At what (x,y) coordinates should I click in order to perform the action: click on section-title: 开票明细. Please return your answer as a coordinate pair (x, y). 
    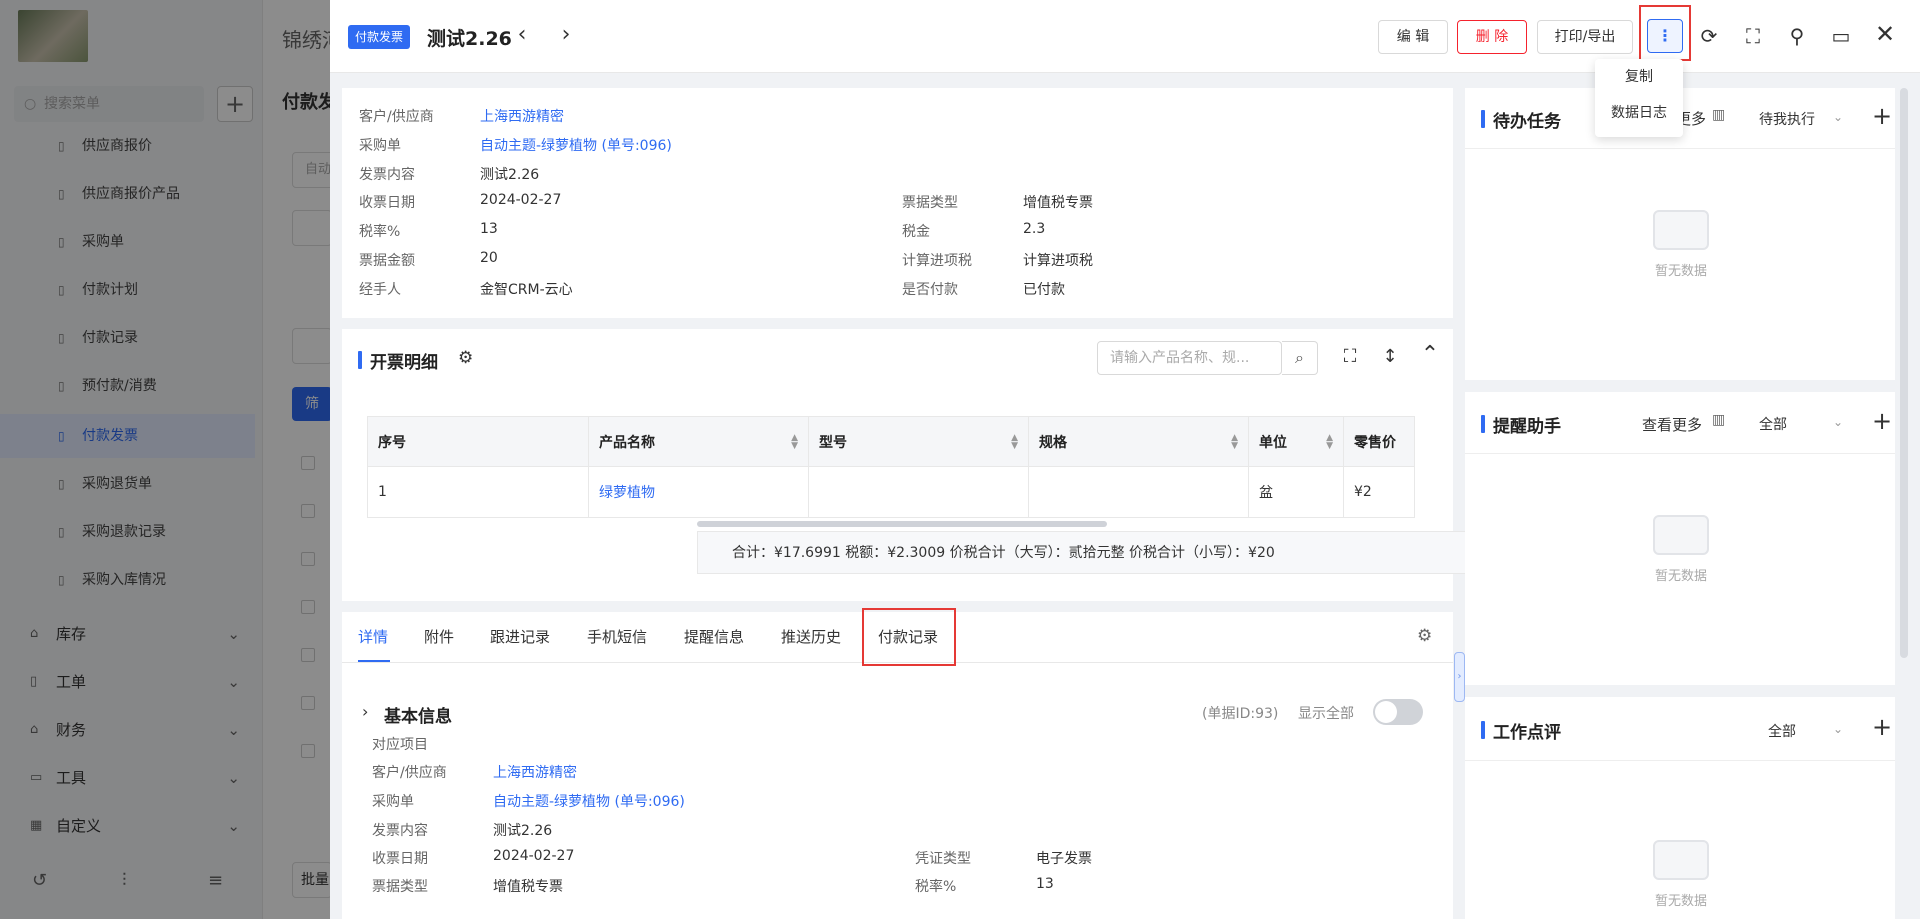
    Looking at the image, I should click on (398, 360).